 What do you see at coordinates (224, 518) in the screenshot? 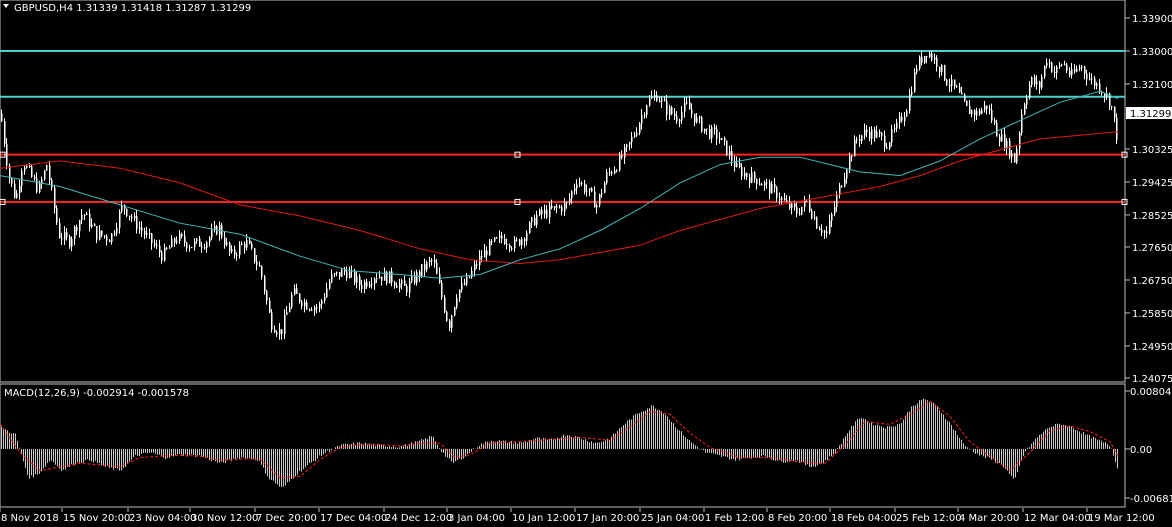
I see `time-tick-label: 30 Nov 12:00` at bounding box center [224, 518].